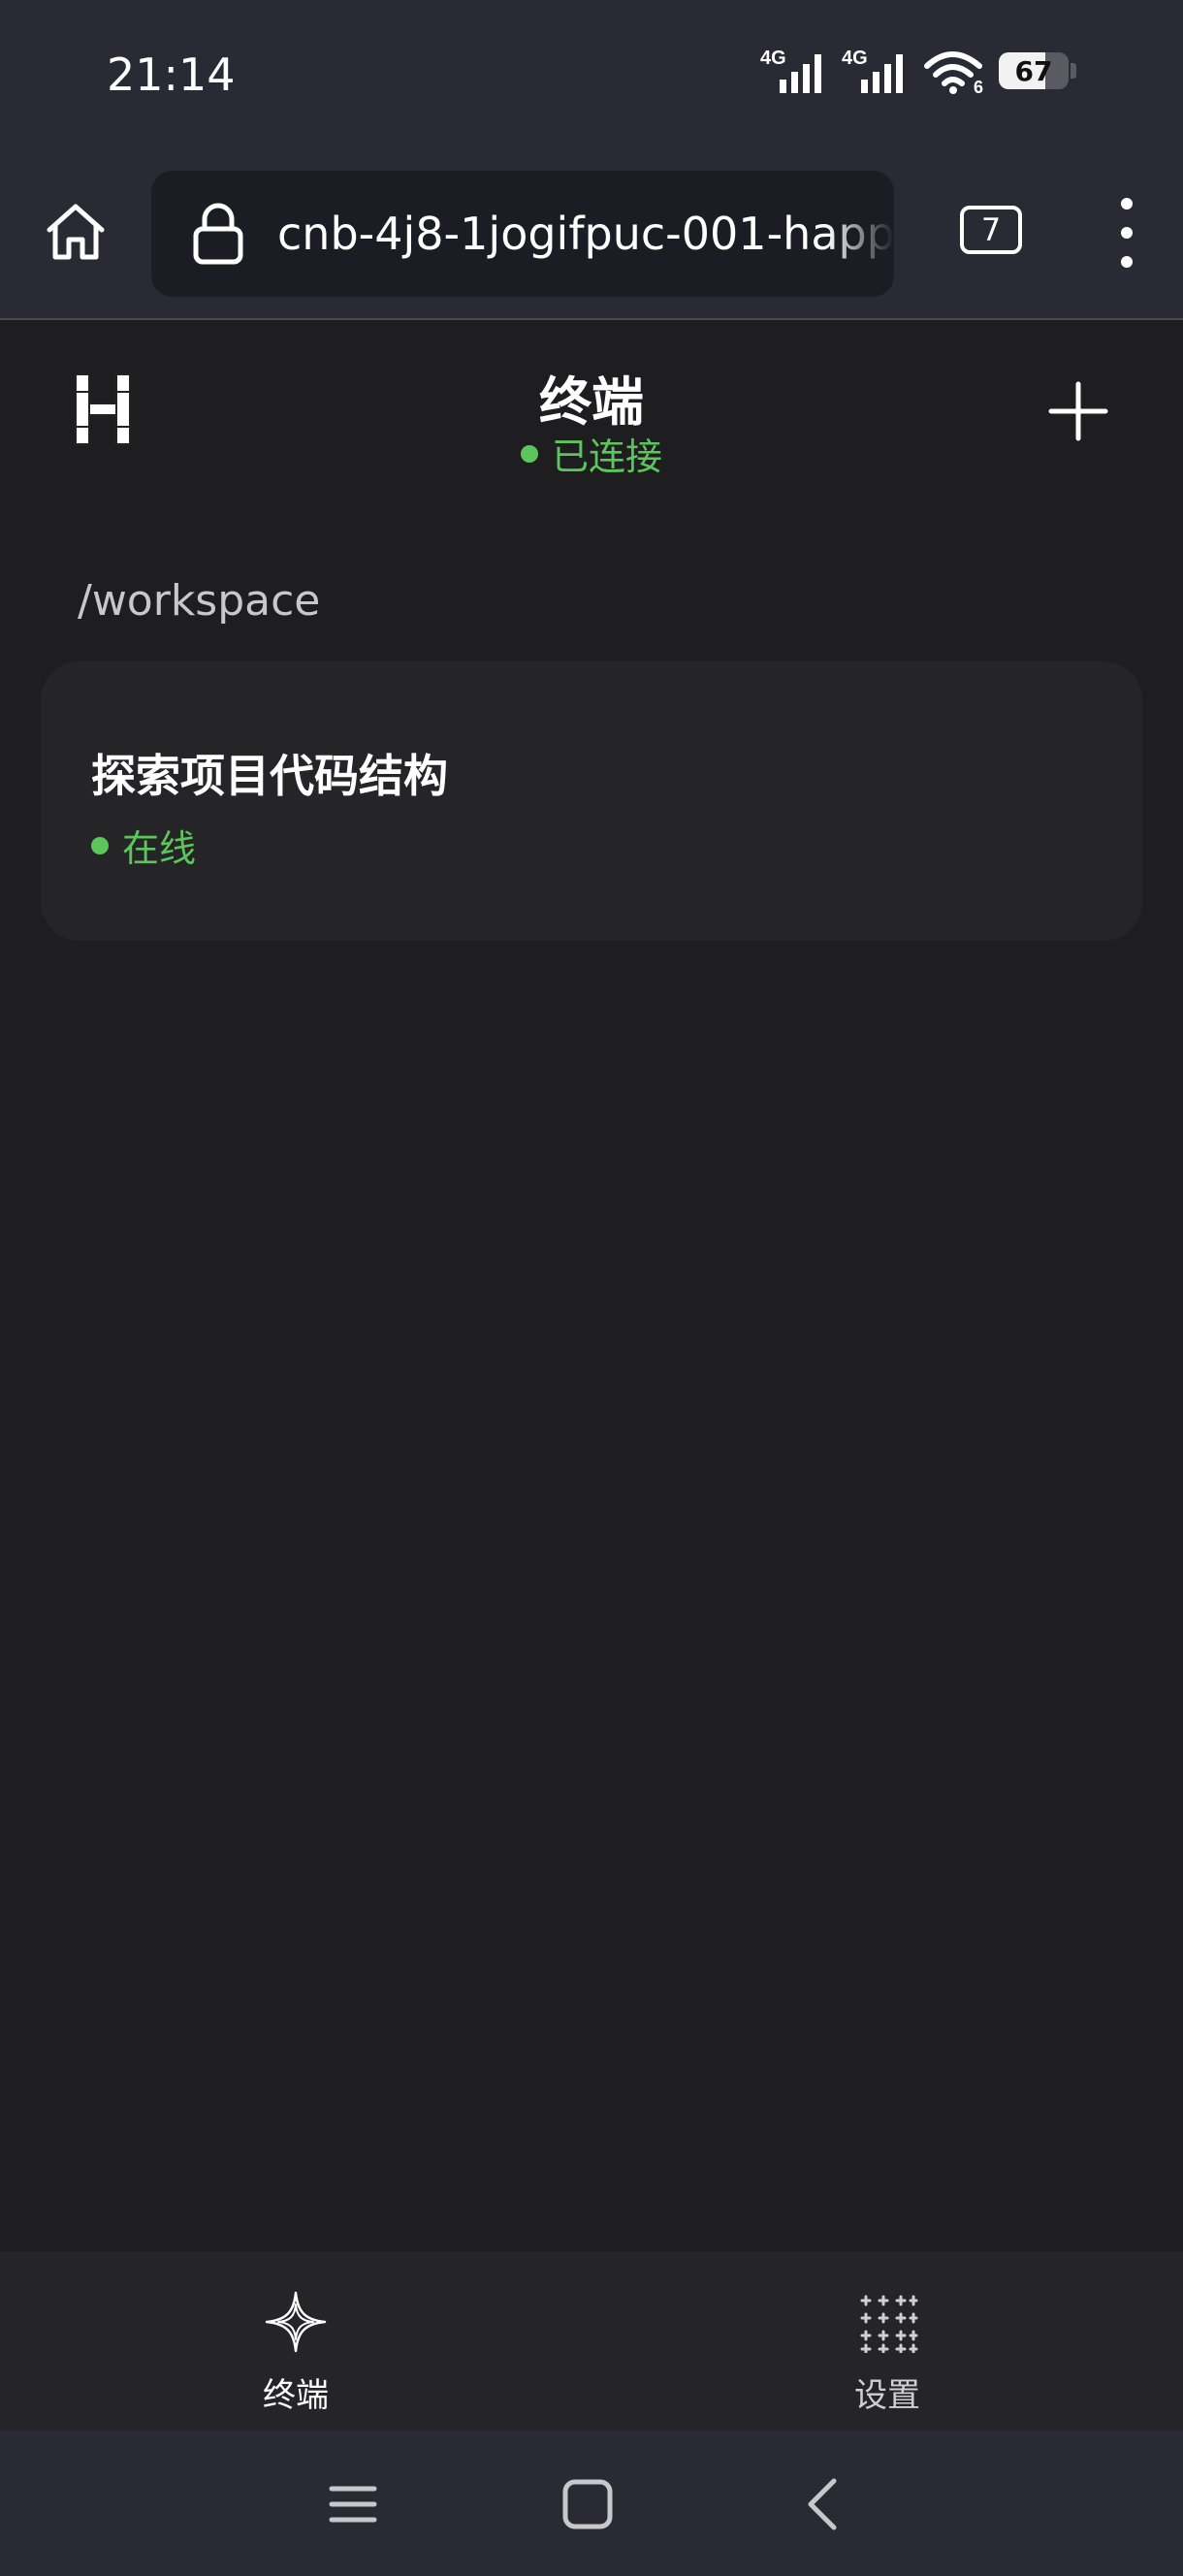 This screenshot has height=2576, width=1183. I want to click on app-header: 终端 已连接, so click(591, 409).